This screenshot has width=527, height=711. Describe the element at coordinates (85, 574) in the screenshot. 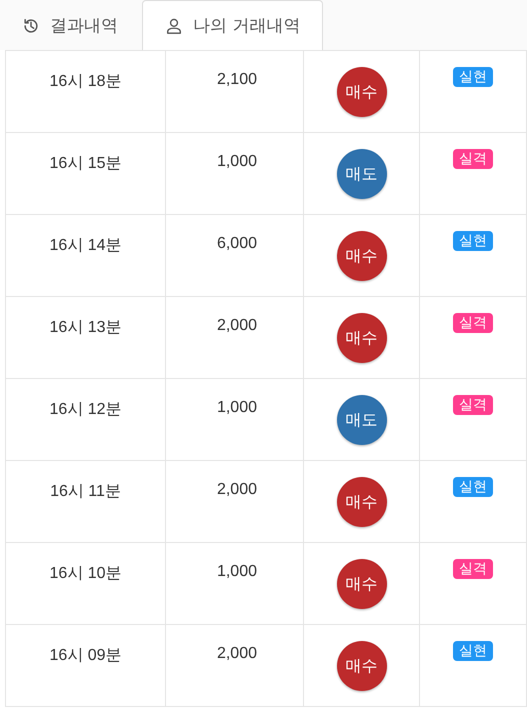

I see `time-text: 16시 10분` at that location.